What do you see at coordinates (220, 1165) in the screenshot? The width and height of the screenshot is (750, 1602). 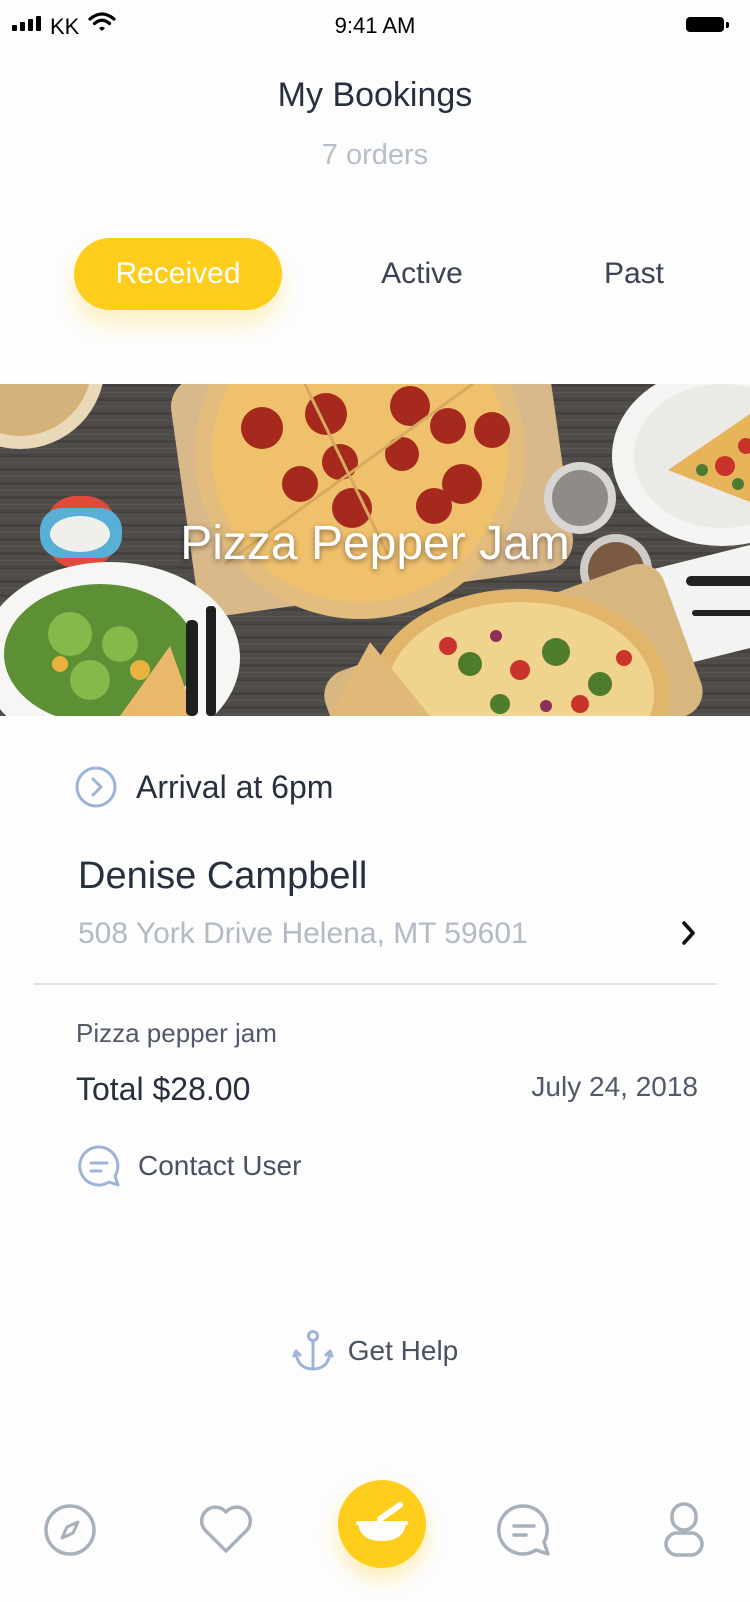 I see `contact-user-label: Contact User` at bounding box center [220, 1165].